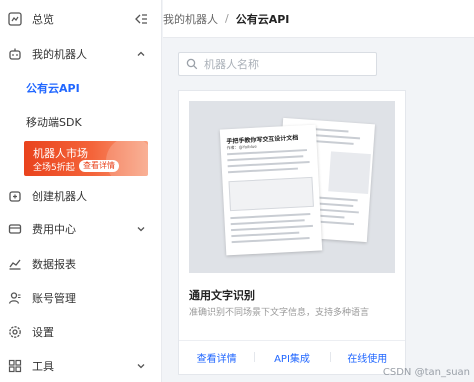  I want to click on search-icon, so click(192, 64).